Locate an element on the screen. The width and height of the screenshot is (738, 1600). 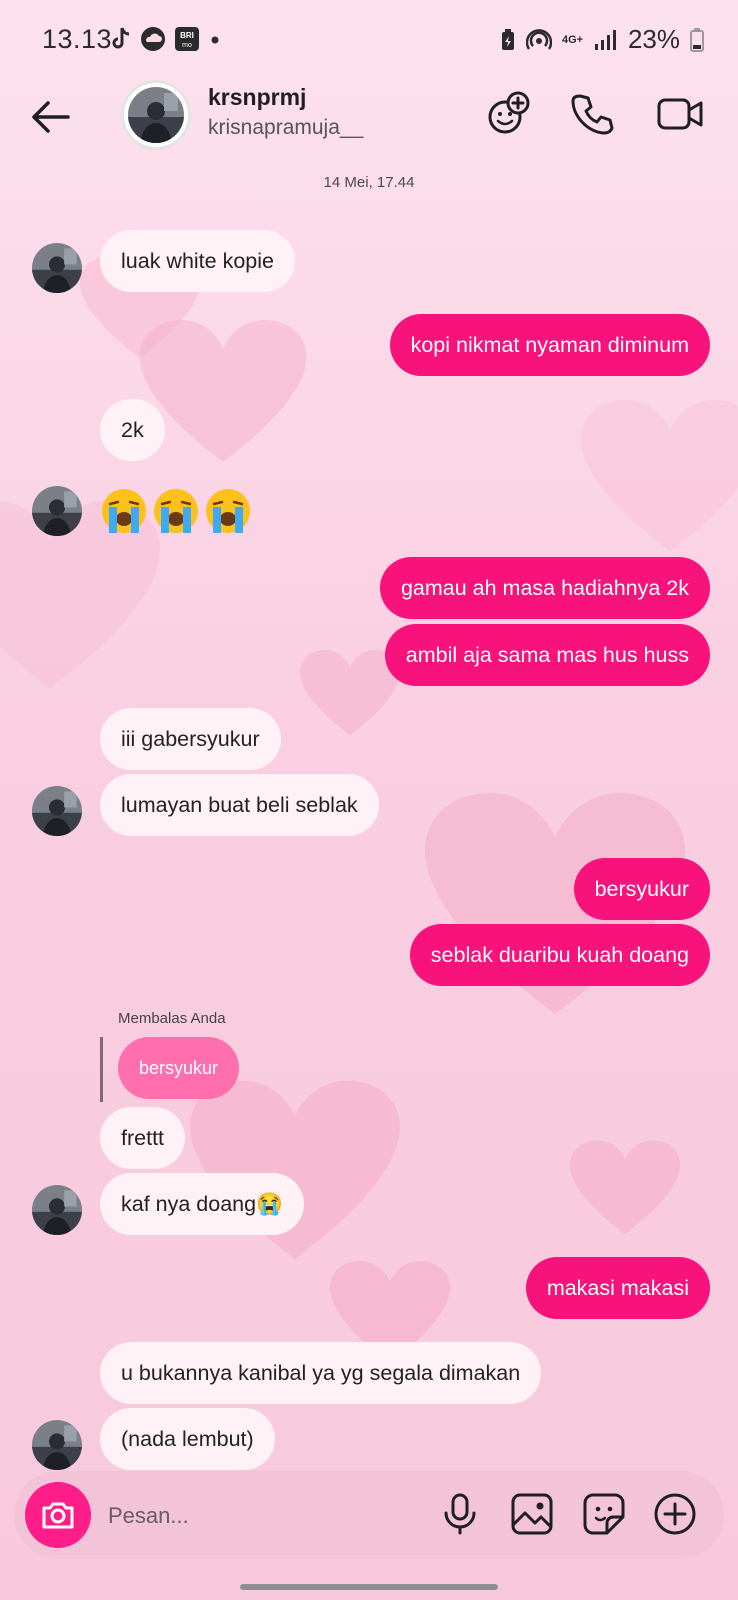
incoming-message: kaf nya doang😭 is located at coordinates (202, 1204).